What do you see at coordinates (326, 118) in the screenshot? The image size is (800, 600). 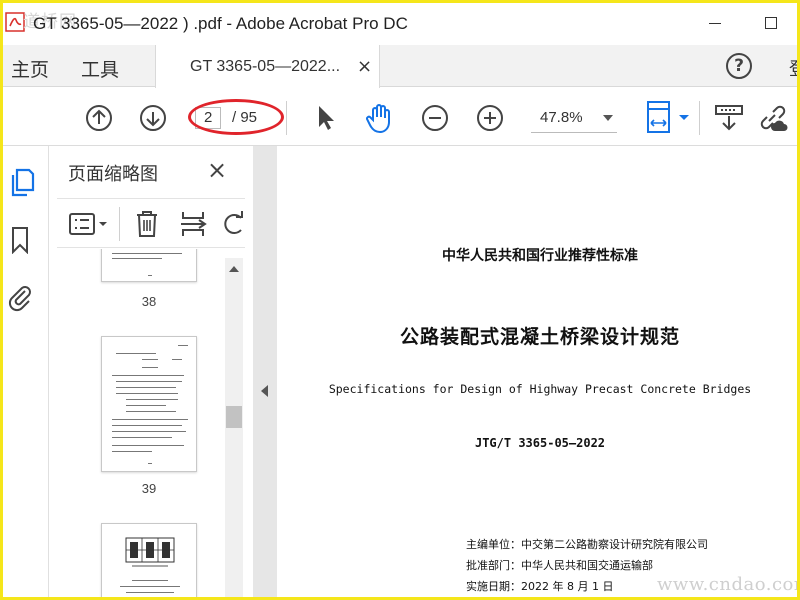 I see `select-cursor-icon` at bounding box center [326, 118].